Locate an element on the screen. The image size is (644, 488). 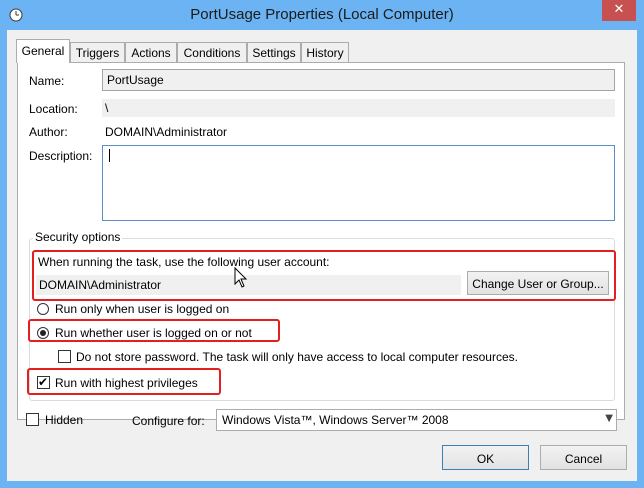
ok-button: OK is located at coordinates (485, 457).